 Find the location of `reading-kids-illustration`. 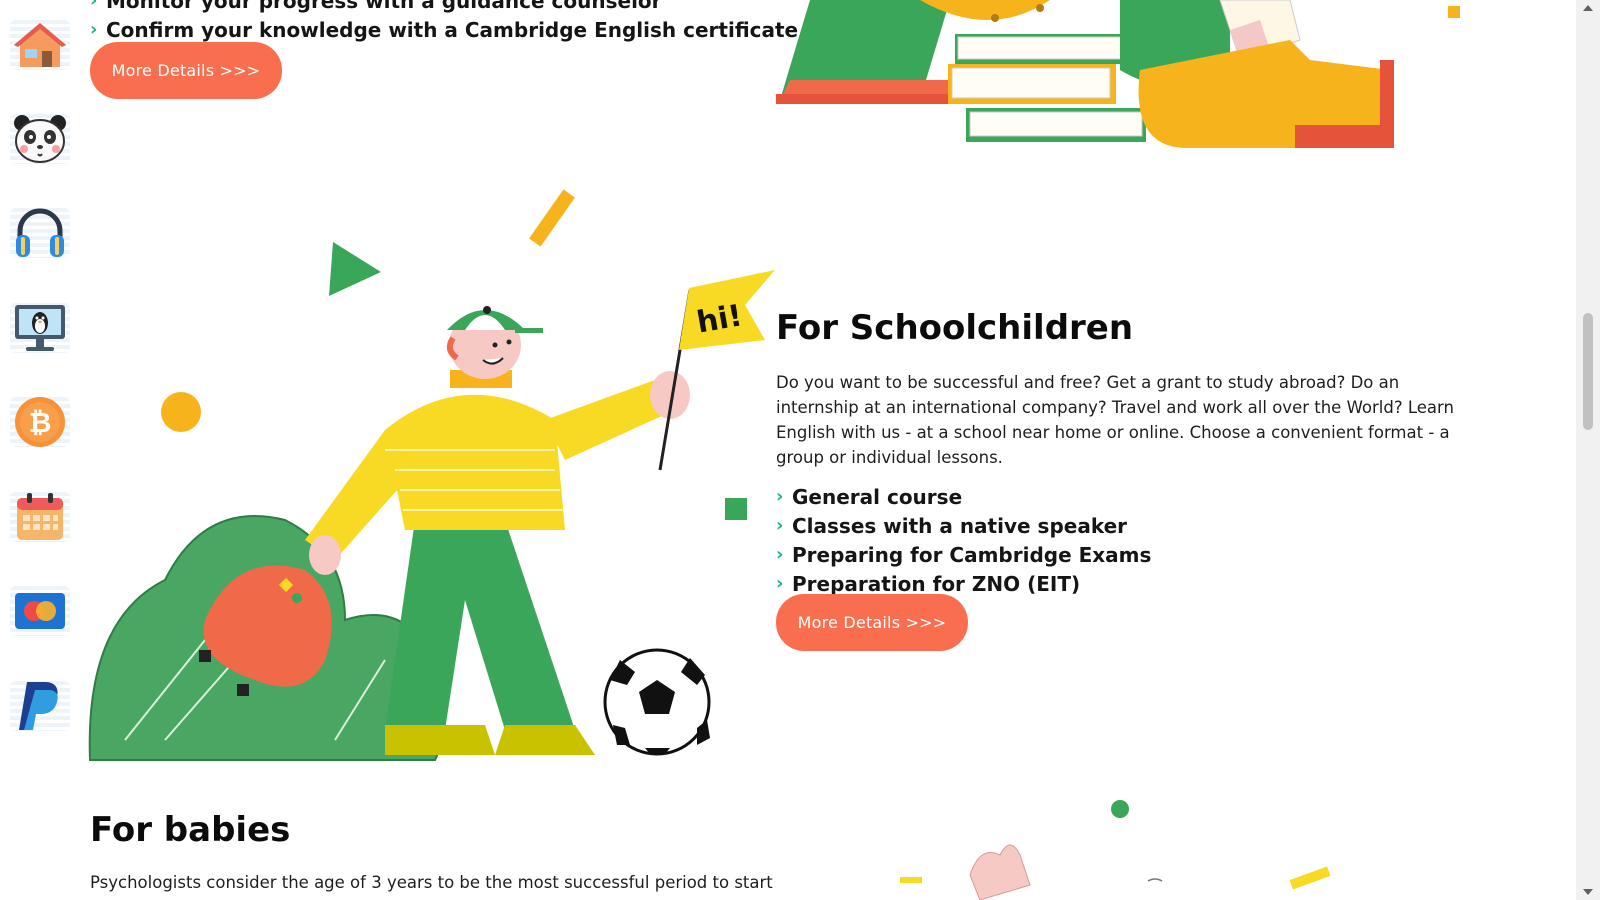

reading-kids-illustration is located at coordinates (1118, 74).